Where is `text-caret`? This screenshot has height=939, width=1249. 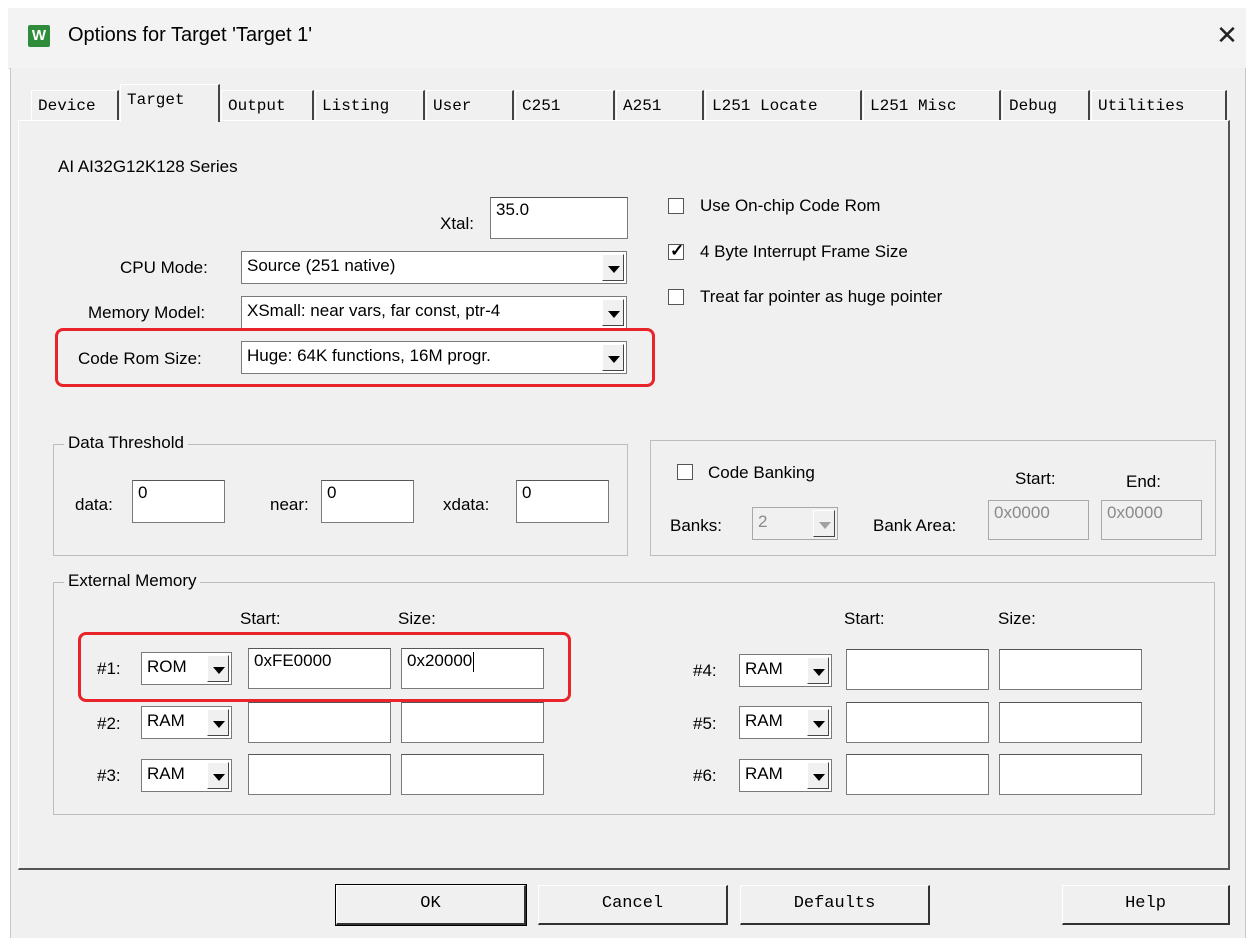 text-caret is located at coordinates (474, 661).